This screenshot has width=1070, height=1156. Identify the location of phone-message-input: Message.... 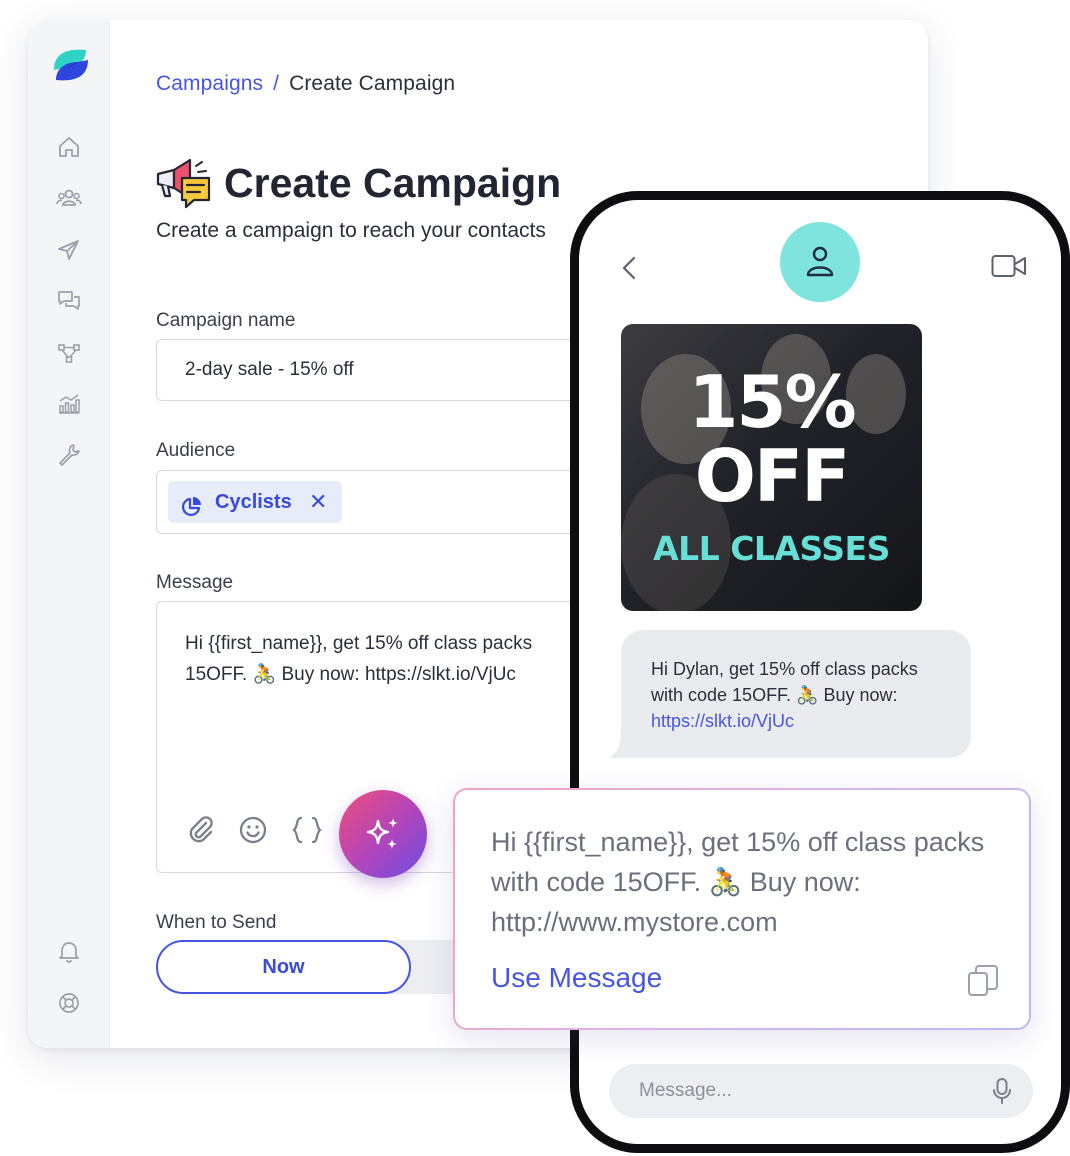
(821, 1091).